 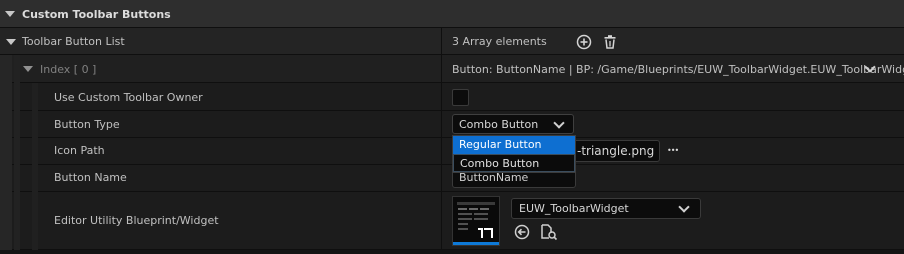 I want to click on widget-preview-icon, so click(x=476, y=220).